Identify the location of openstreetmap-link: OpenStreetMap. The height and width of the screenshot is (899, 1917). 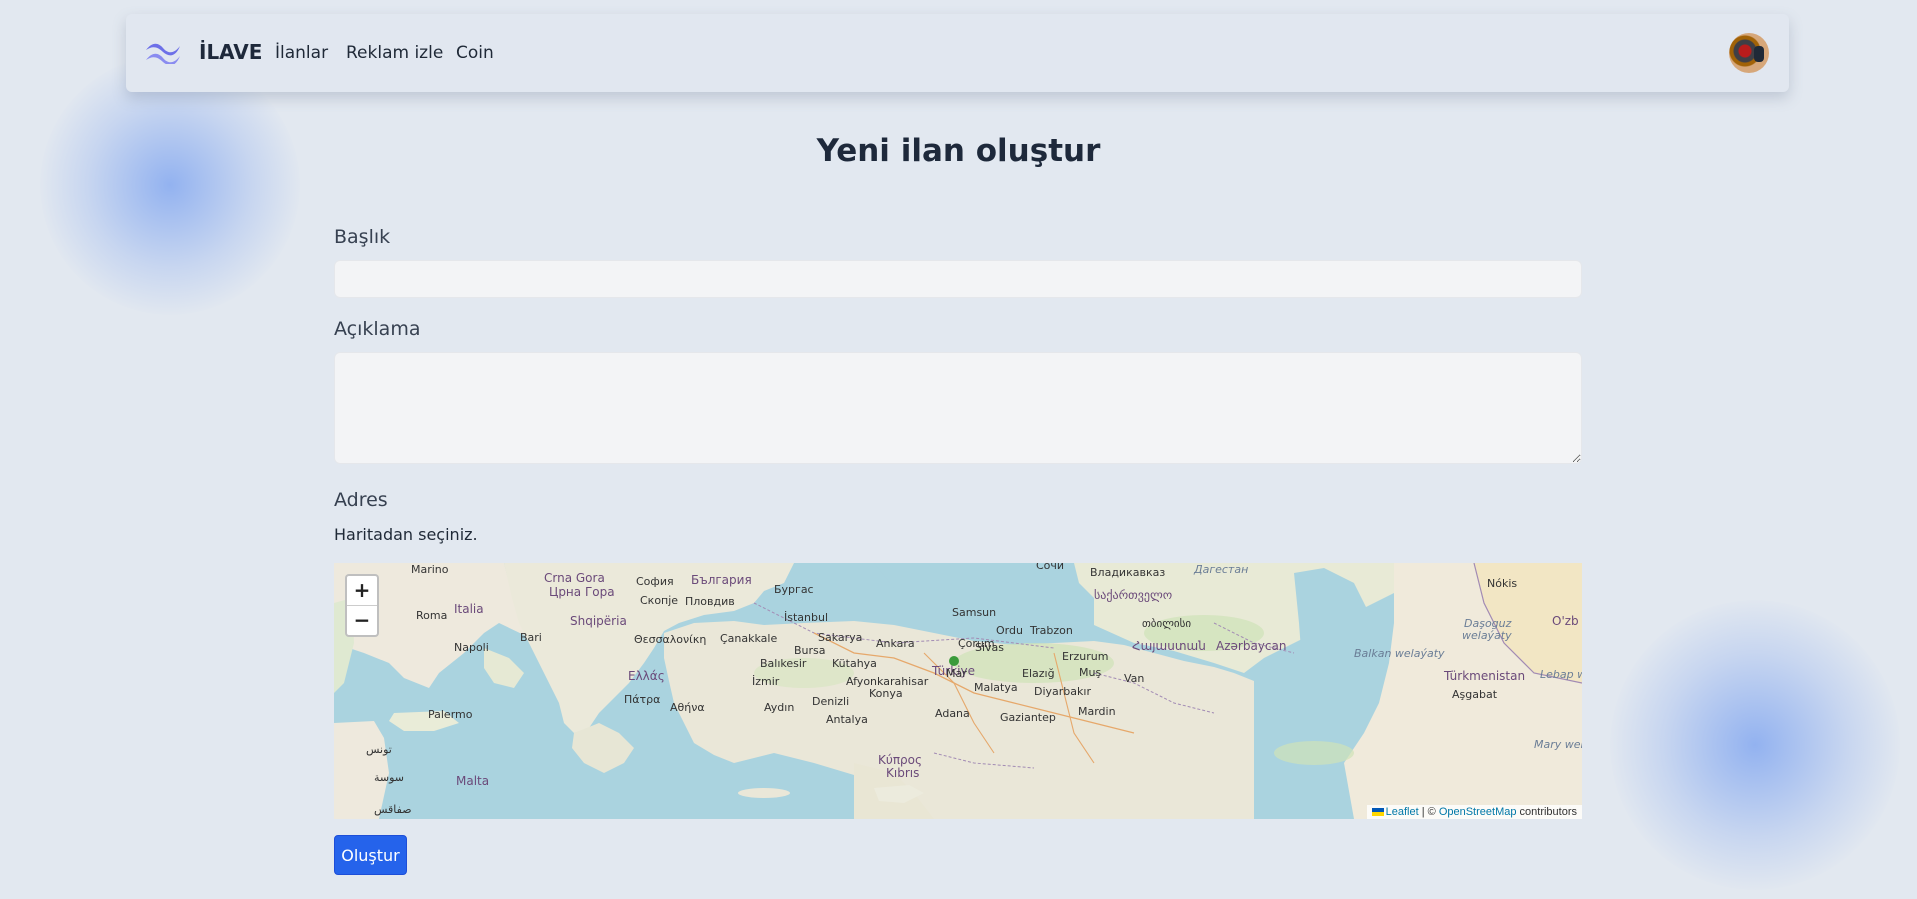
(1478, 812).